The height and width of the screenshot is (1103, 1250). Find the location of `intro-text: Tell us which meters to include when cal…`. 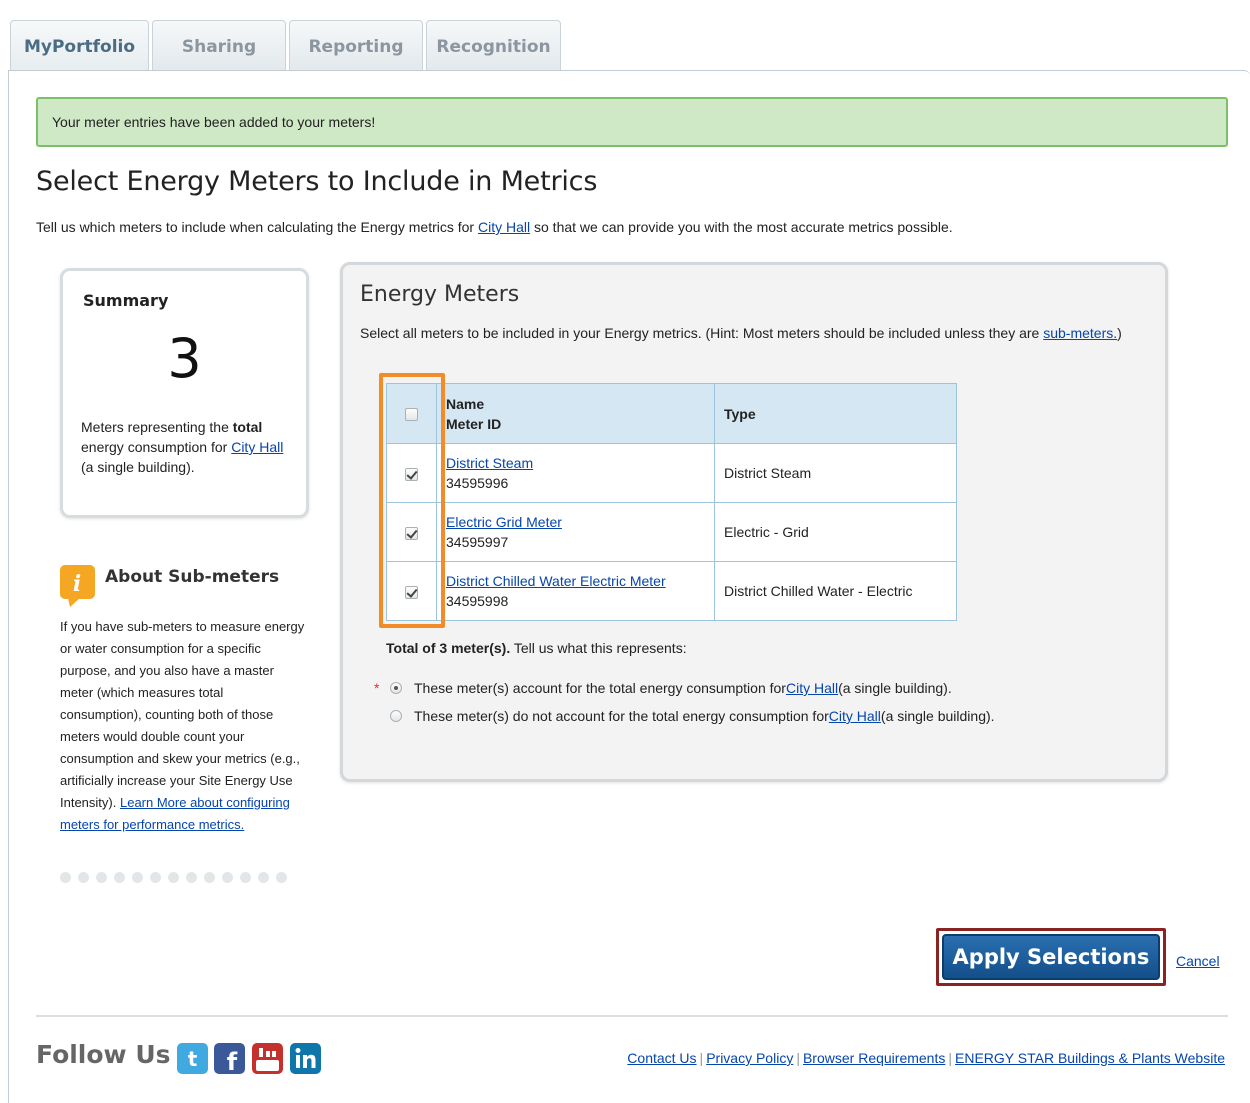

intro-text: Tell us which meters to include when cal… is located at coordinates (494, 227).